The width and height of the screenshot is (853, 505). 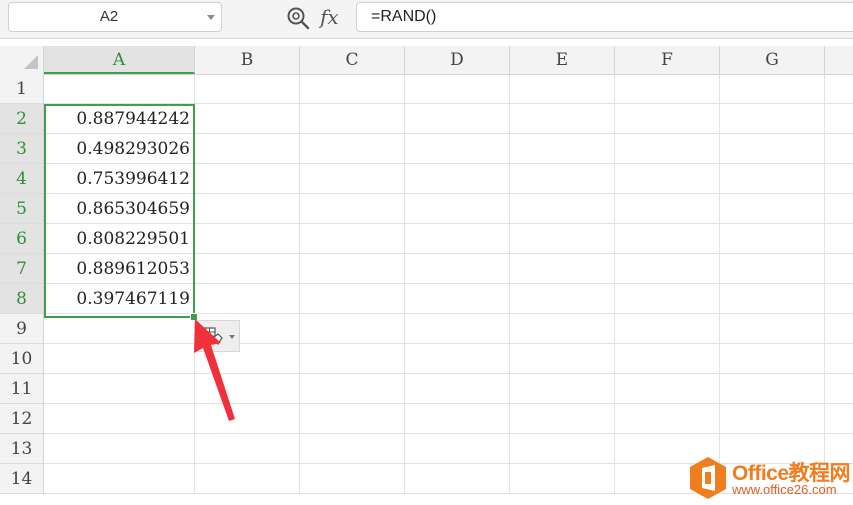 What do you see at coordinates (457, 119) in the screenshot?
I see `cell-d2` at bounding box center [457, 119].